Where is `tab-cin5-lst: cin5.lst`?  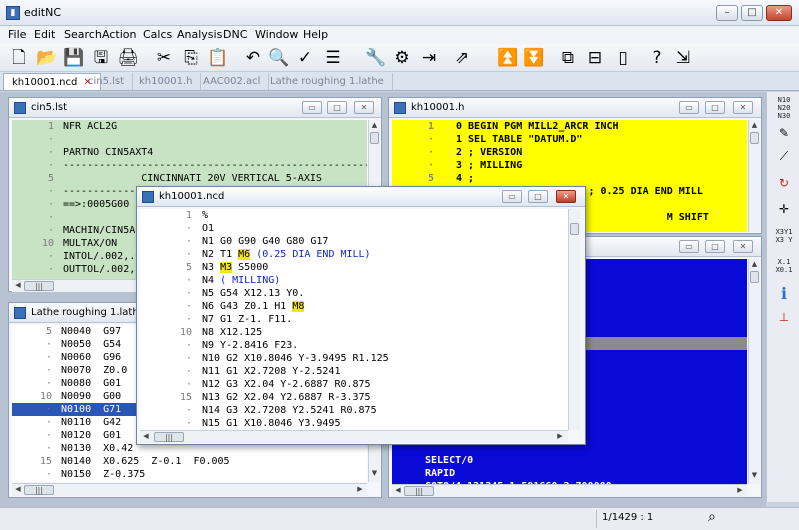
tab-cin5-lst: cin5.lst is located at coordinates (107, 81).